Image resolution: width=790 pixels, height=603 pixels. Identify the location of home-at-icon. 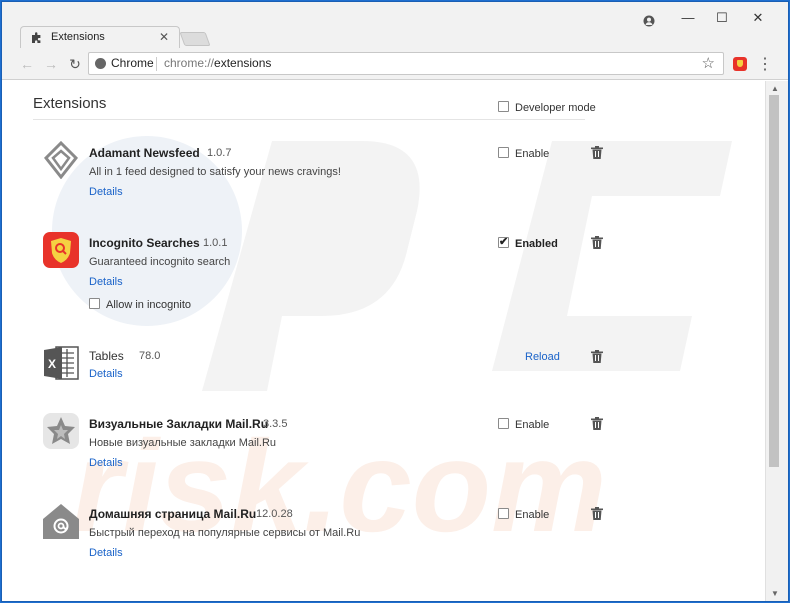
(61, 521).